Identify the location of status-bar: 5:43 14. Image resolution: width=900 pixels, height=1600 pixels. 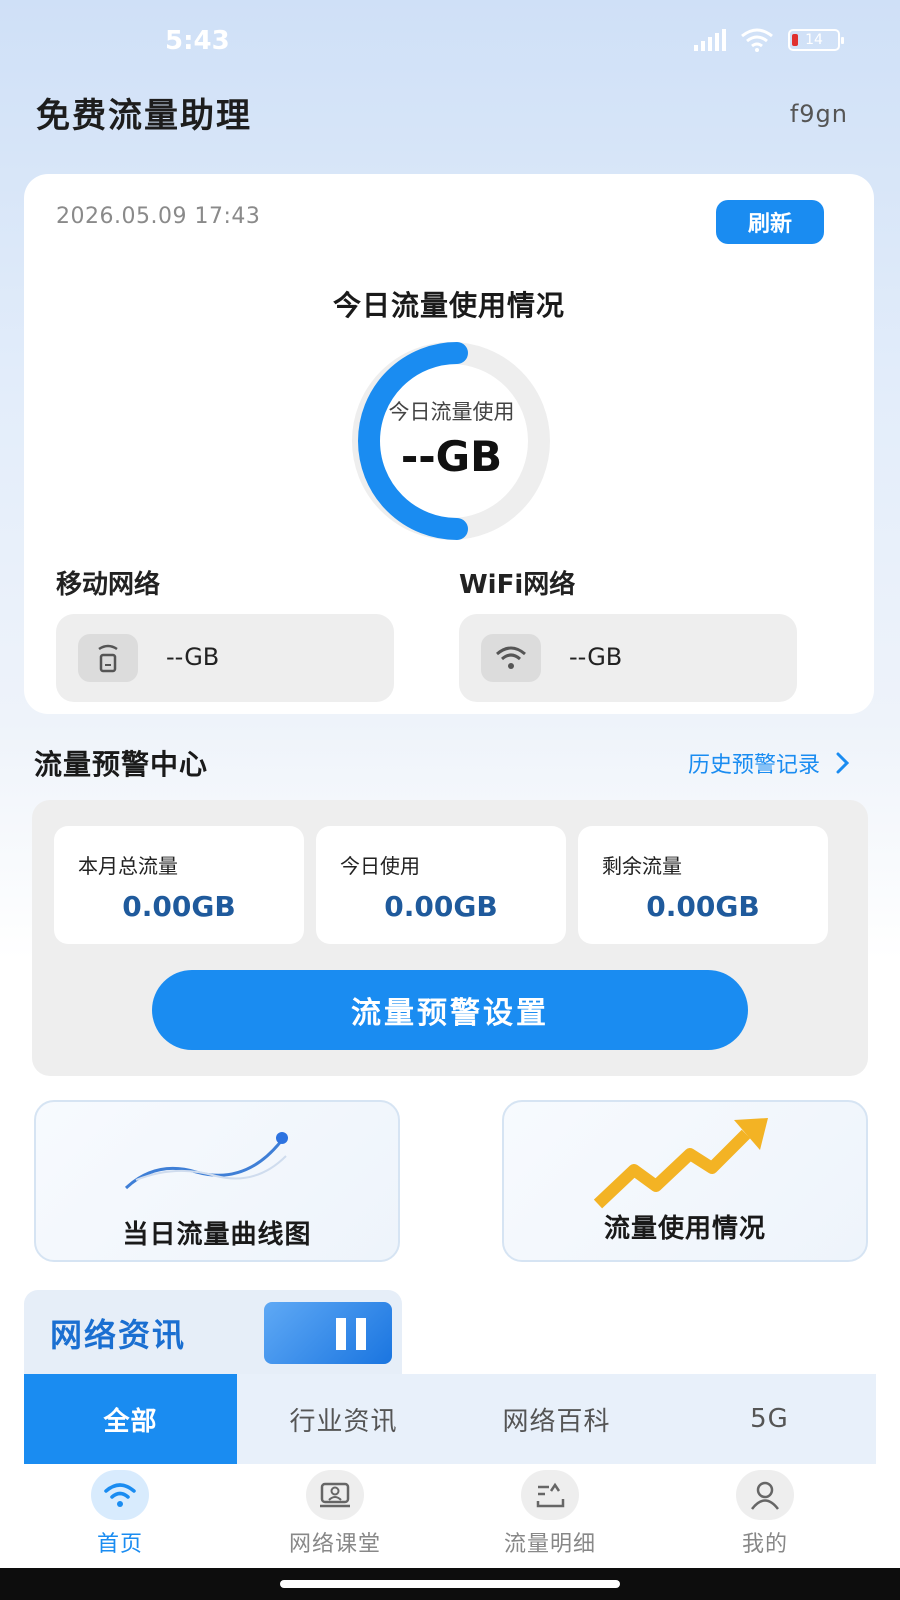
(450, 40).